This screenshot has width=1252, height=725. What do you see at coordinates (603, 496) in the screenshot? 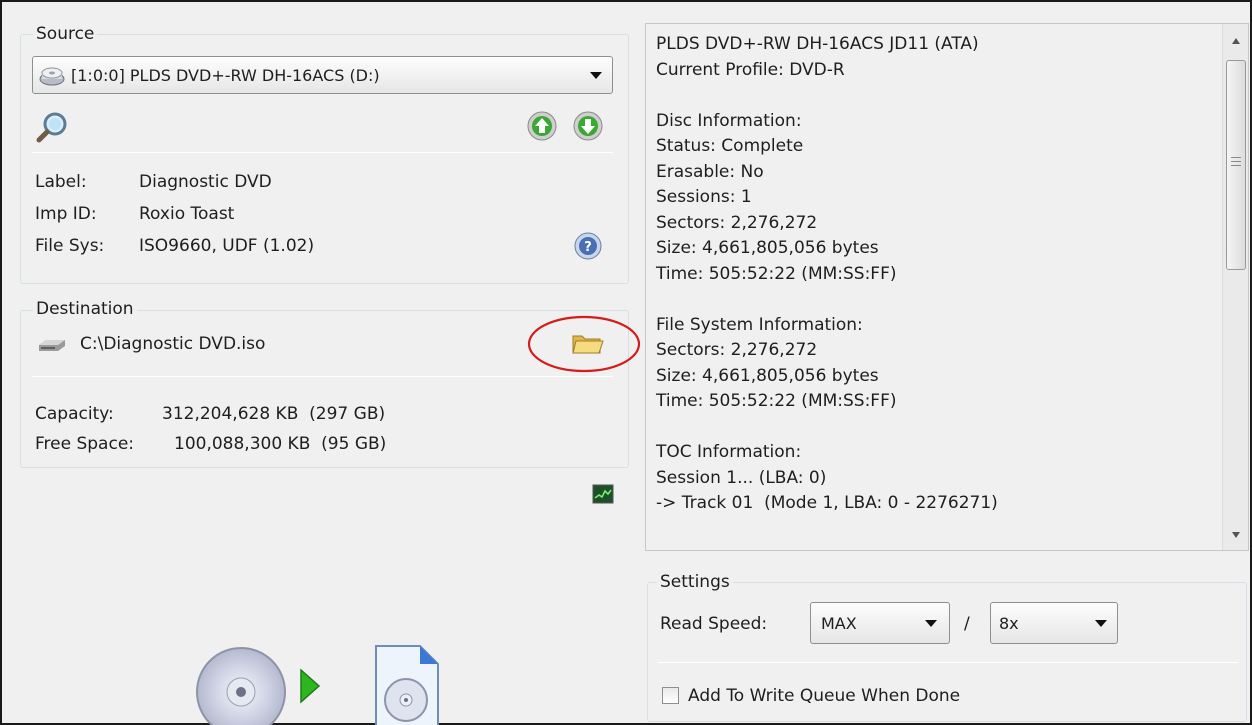
I see `activity-graph-icon` at bounding box center [603, 496].